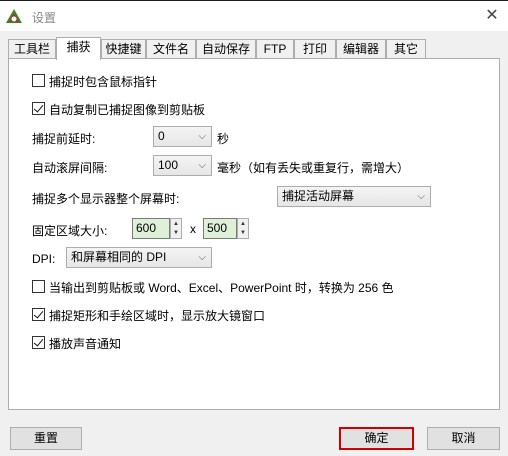 The image size is (508, 456). What do you see at coordinates (313, 168) in the screenshot?
I see `scroll-interval-unit: 毫秒（如有丢失或重复行，需增大）` at bounding box center [313, 168].